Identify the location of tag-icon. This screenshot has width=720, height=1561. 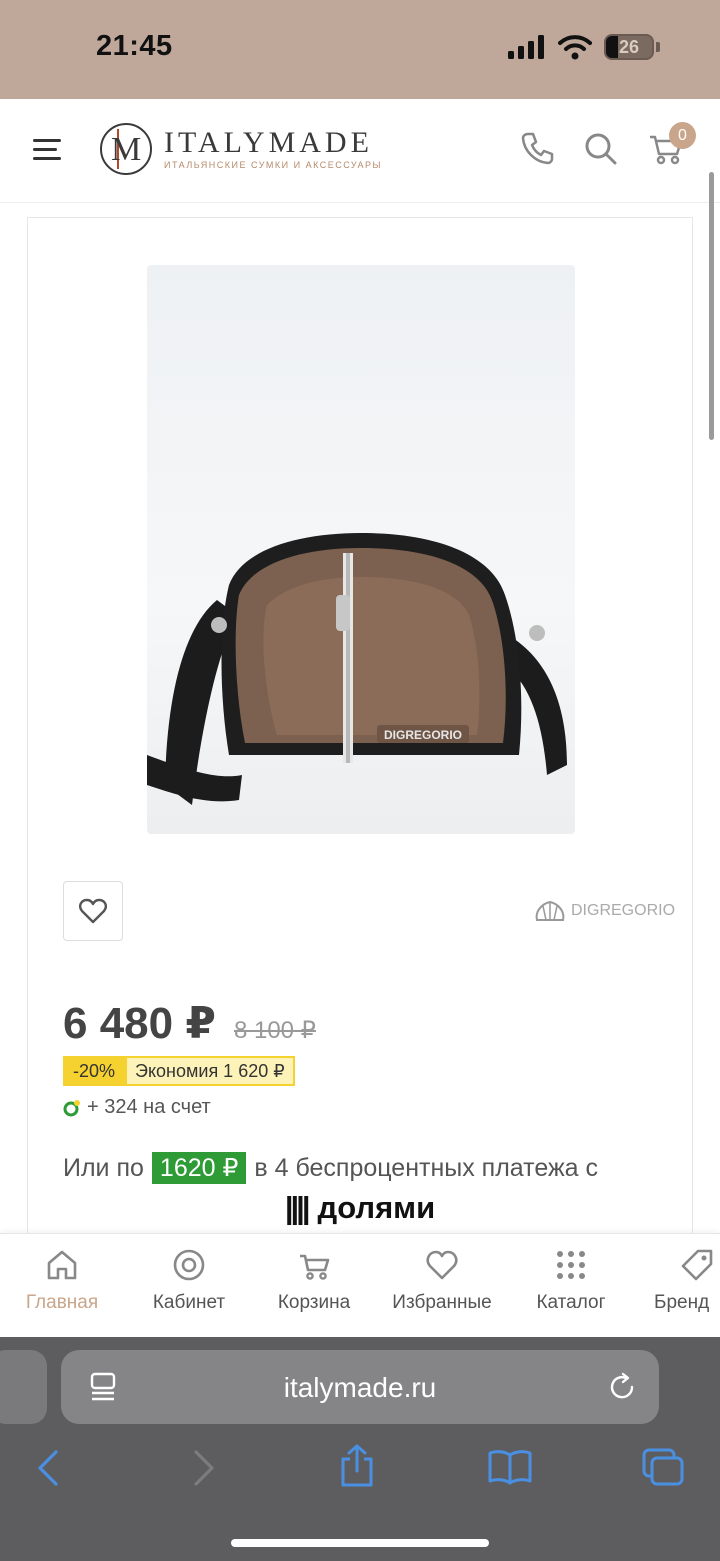
(697, 1265).